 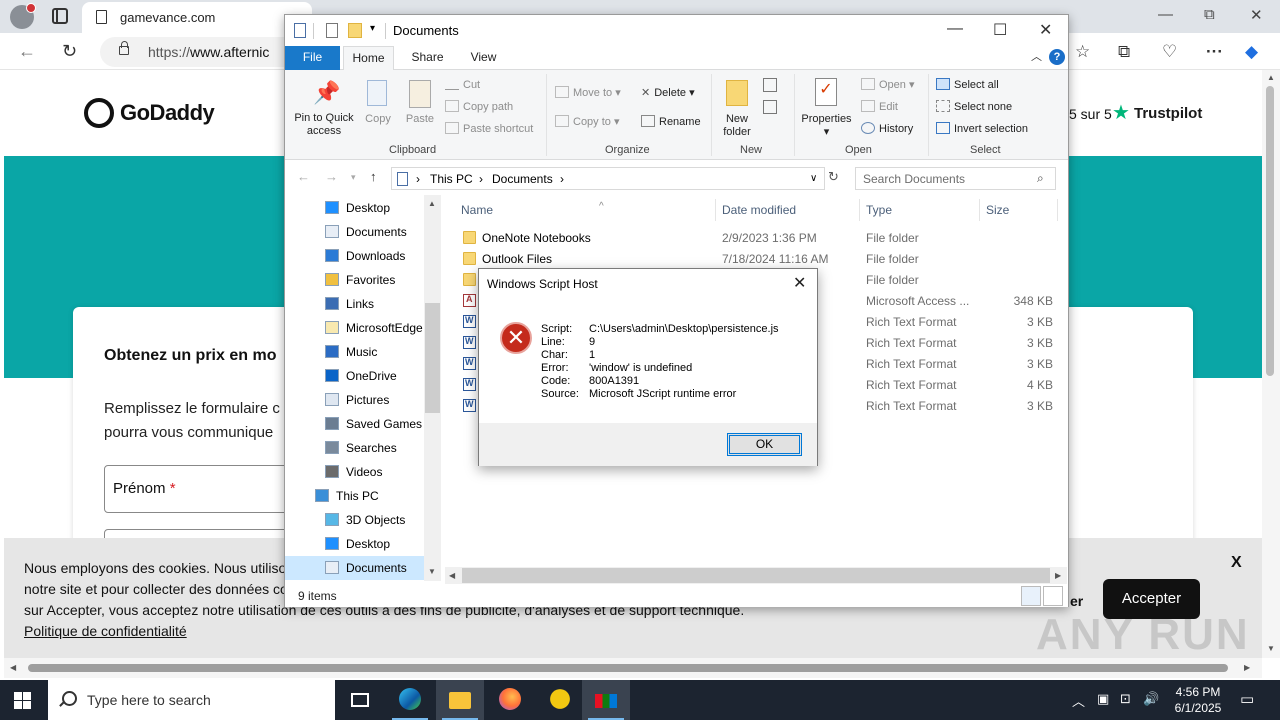 What do you see at coordinates (489, 128) in the screenshot?
I see `paste-shortcut-button: Paste shortcut` at bounding box center [489, 128].